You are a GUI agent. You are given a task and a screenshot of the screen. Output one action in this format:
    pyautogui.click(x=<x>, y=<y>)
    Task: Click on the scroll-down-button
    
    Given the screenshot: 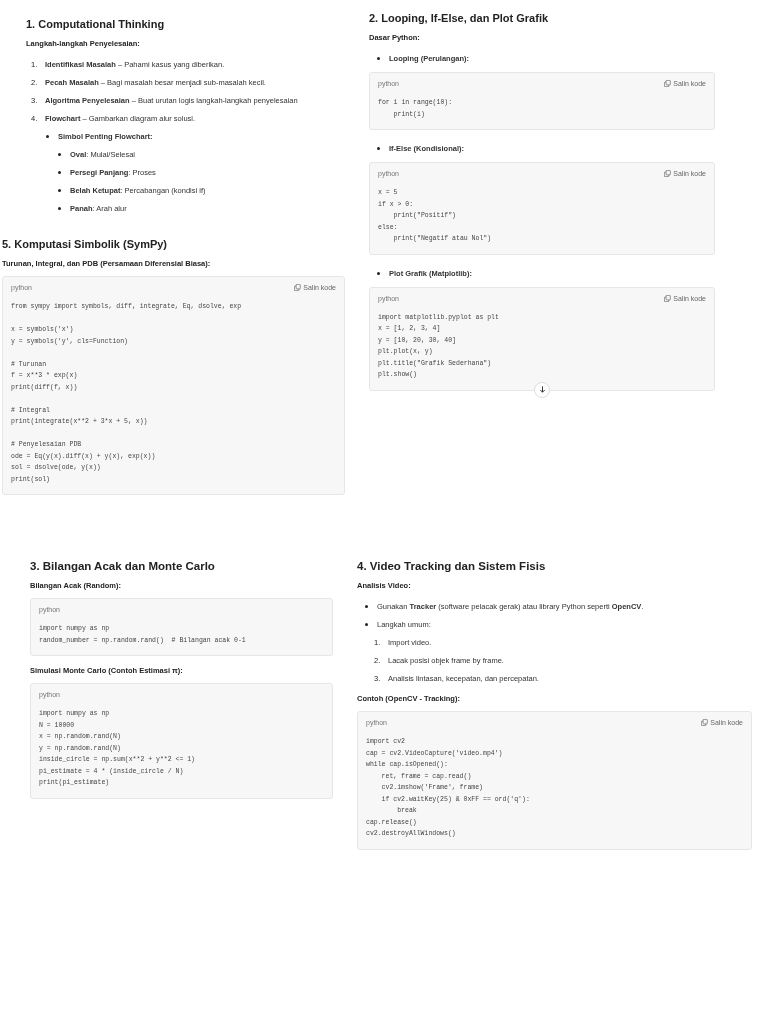 What is the action you would take?
    pyautogui.click(x=542, y=389)
    